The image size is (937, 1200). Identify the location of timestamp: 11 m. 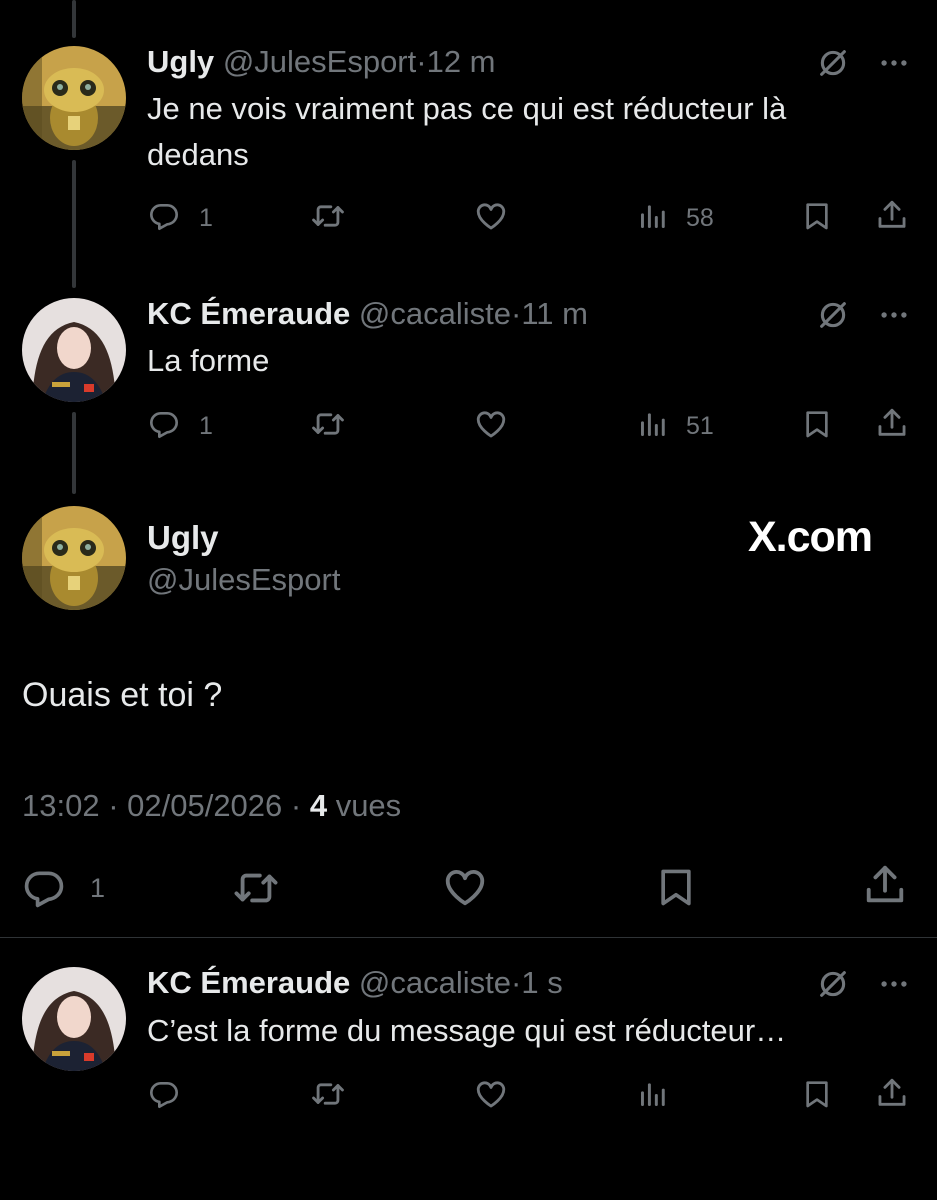
(554, 313).